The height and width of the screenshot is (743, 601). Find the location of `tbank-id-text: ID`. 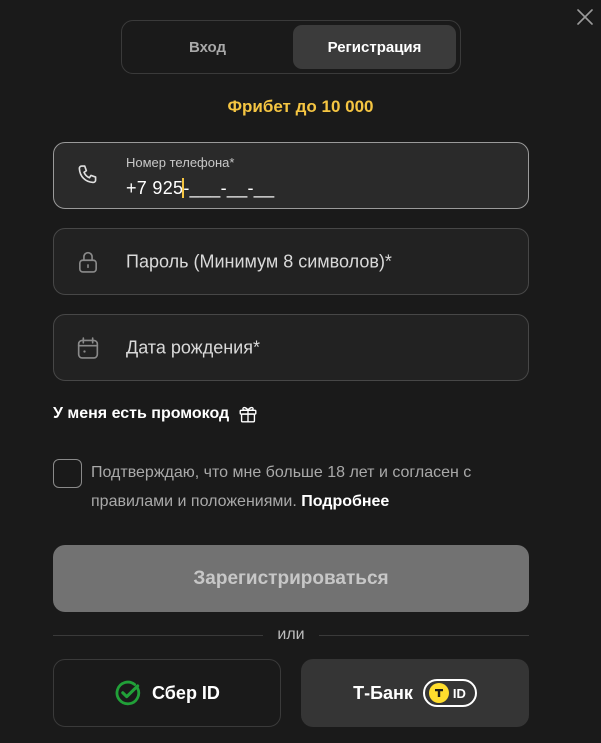

tbank-id-text: ID is located at coordinates (459, 693).